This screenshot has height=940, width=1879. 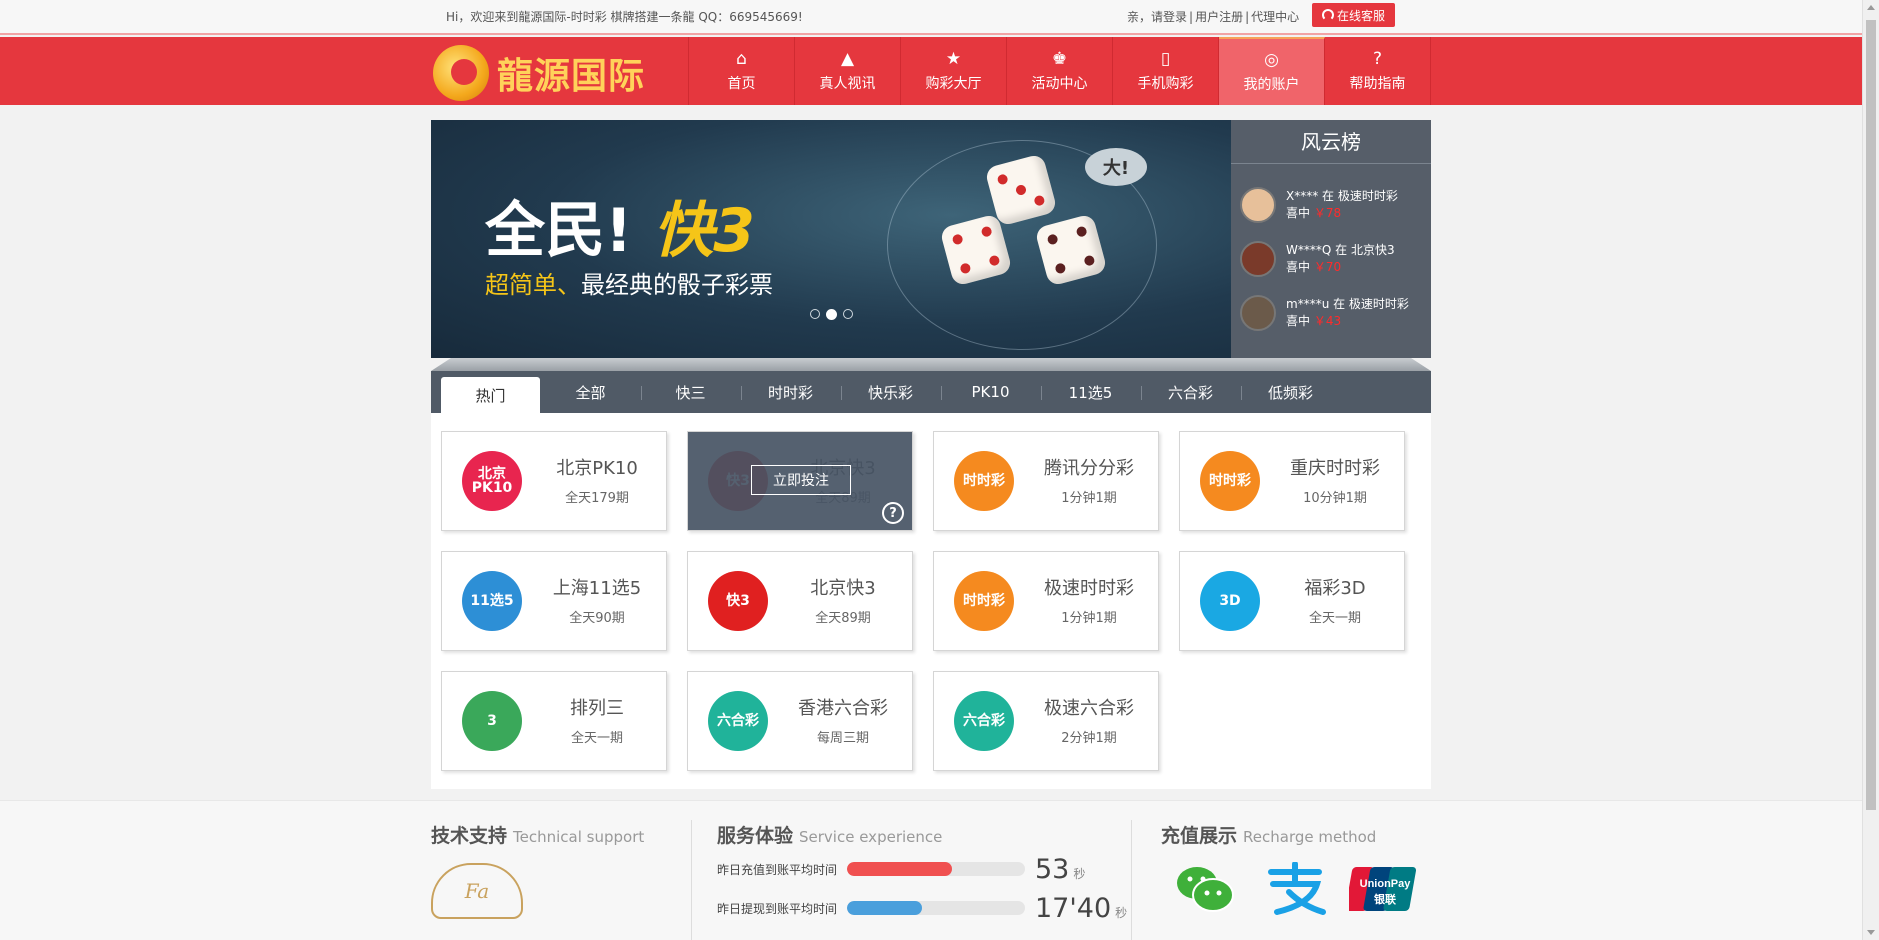 What do you see at coordinates (554, 481) in the screenshot?
I see `game-card: 北京 PK10 北京PK10 全天179期` at bounding box center [554, 481].